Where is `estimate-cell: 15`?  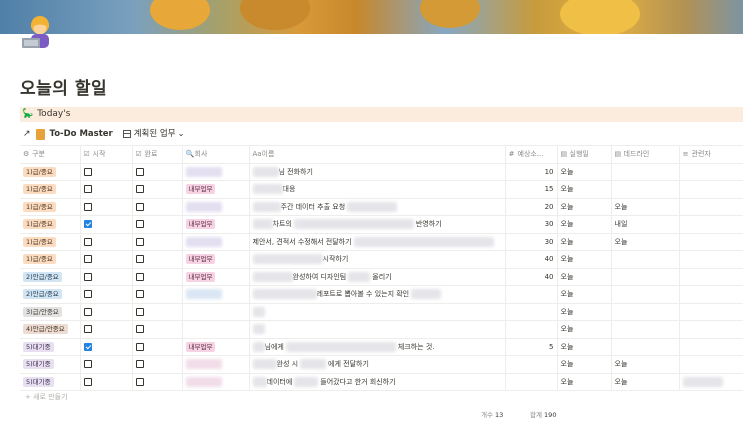 estimate-cell: 15 is located at coordinates (531, 189).